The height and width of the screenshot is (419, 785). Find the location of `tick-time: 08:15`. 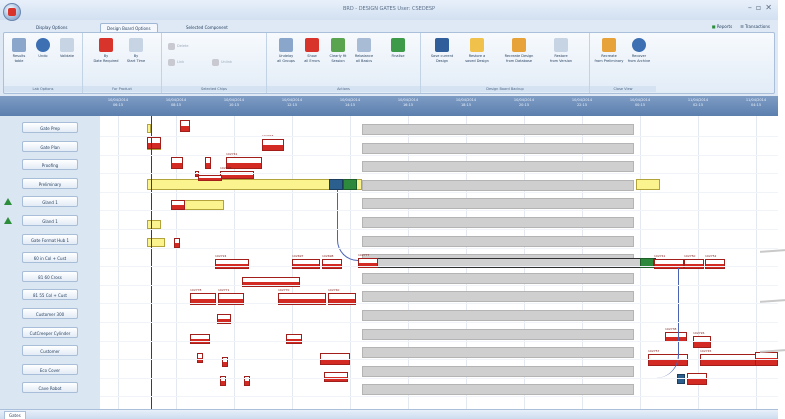

tick-time: 08:15 is located at coordinates (176, 104).